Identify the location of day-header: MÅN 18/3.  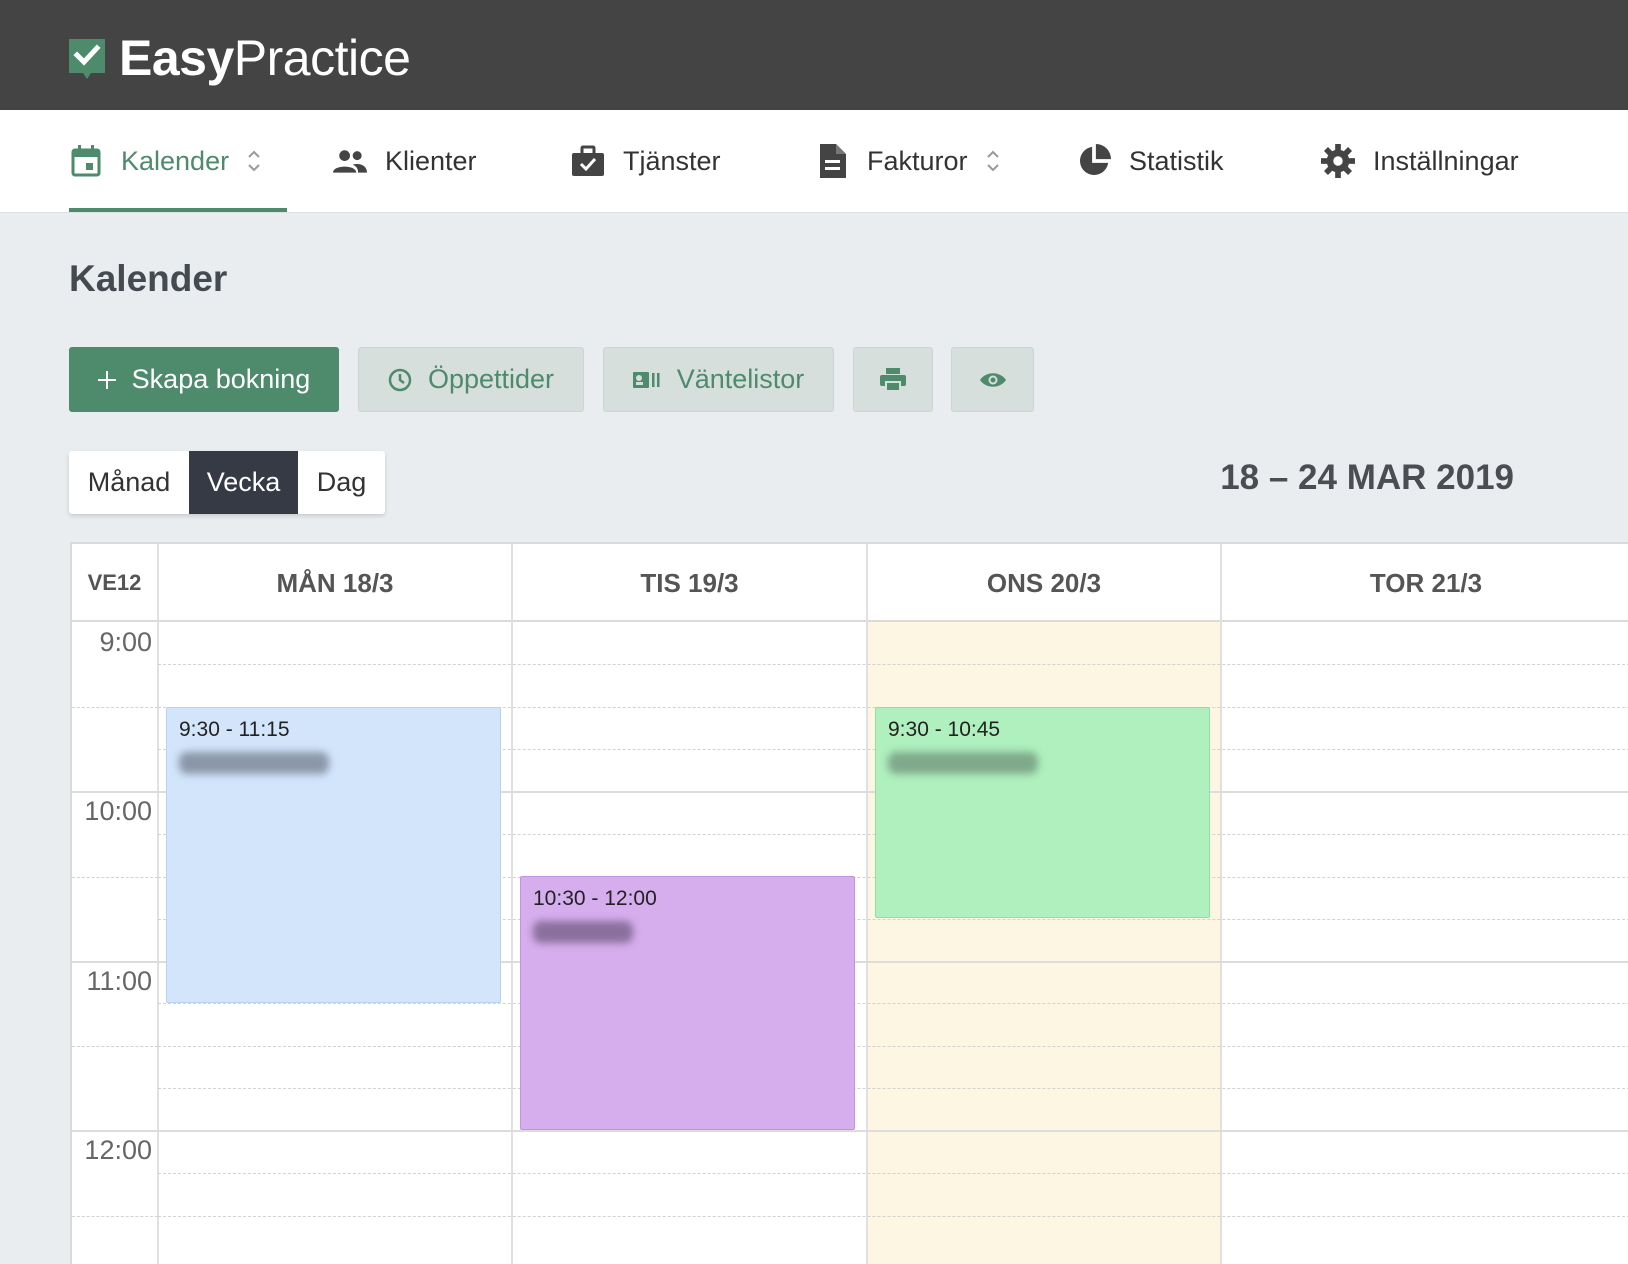
(336, 583).